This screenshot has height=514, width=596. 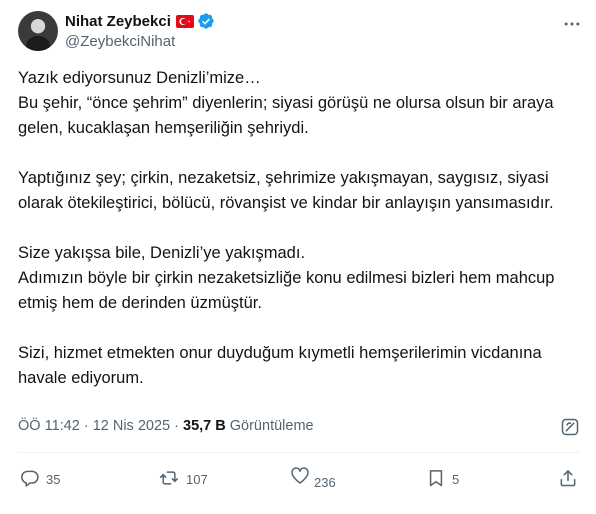 I want to click on tweet-time: ÖÖ 11:42, so click(x=49, y=426).